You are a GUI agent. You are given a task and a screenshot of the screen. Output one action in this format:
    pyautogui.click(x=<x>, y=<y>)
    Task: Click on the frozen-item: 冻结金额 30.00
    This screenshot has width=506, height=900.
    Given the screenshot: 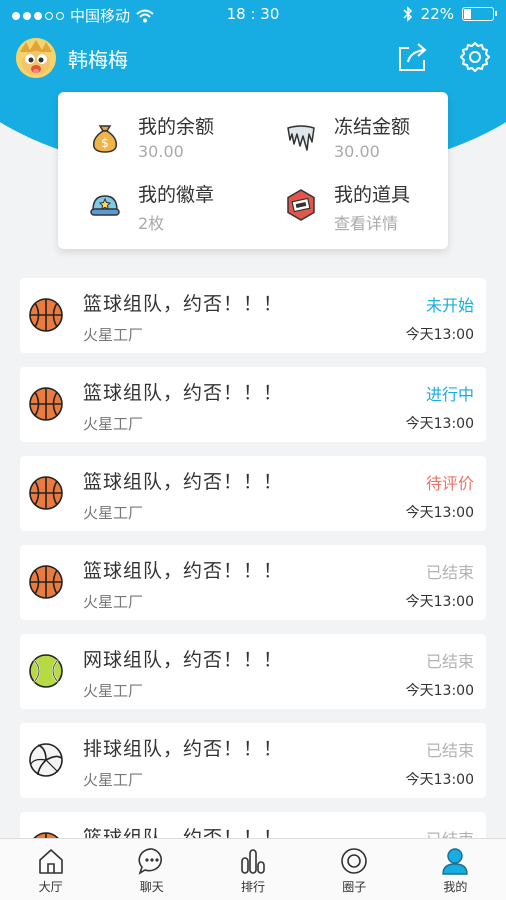 What is the action you would take?
    pyautogui.click(x=344, y=138)
    